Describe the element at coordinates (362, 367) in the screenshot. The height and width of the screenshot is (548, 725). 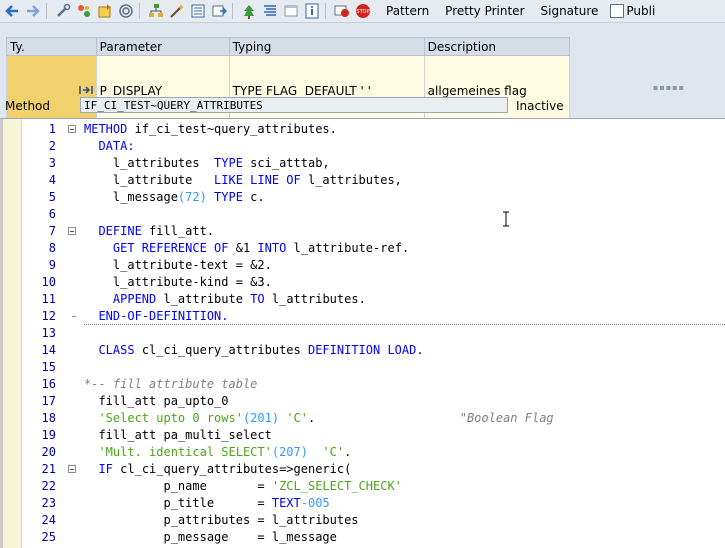
I see `code-line: 15` at that location.